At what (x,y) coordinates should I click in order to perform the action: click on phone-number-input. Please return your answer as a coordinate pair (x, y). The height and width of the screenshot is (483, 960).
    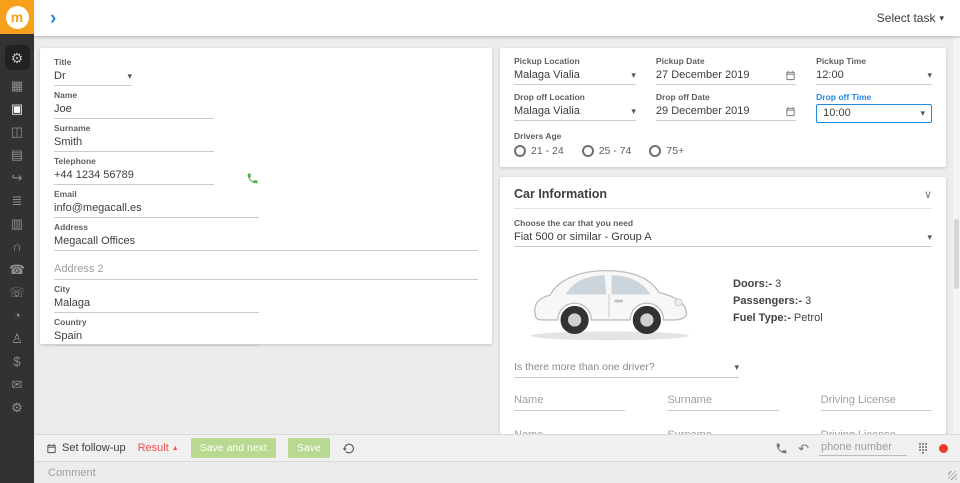
    Looking at the image, I should click on (863, 448).